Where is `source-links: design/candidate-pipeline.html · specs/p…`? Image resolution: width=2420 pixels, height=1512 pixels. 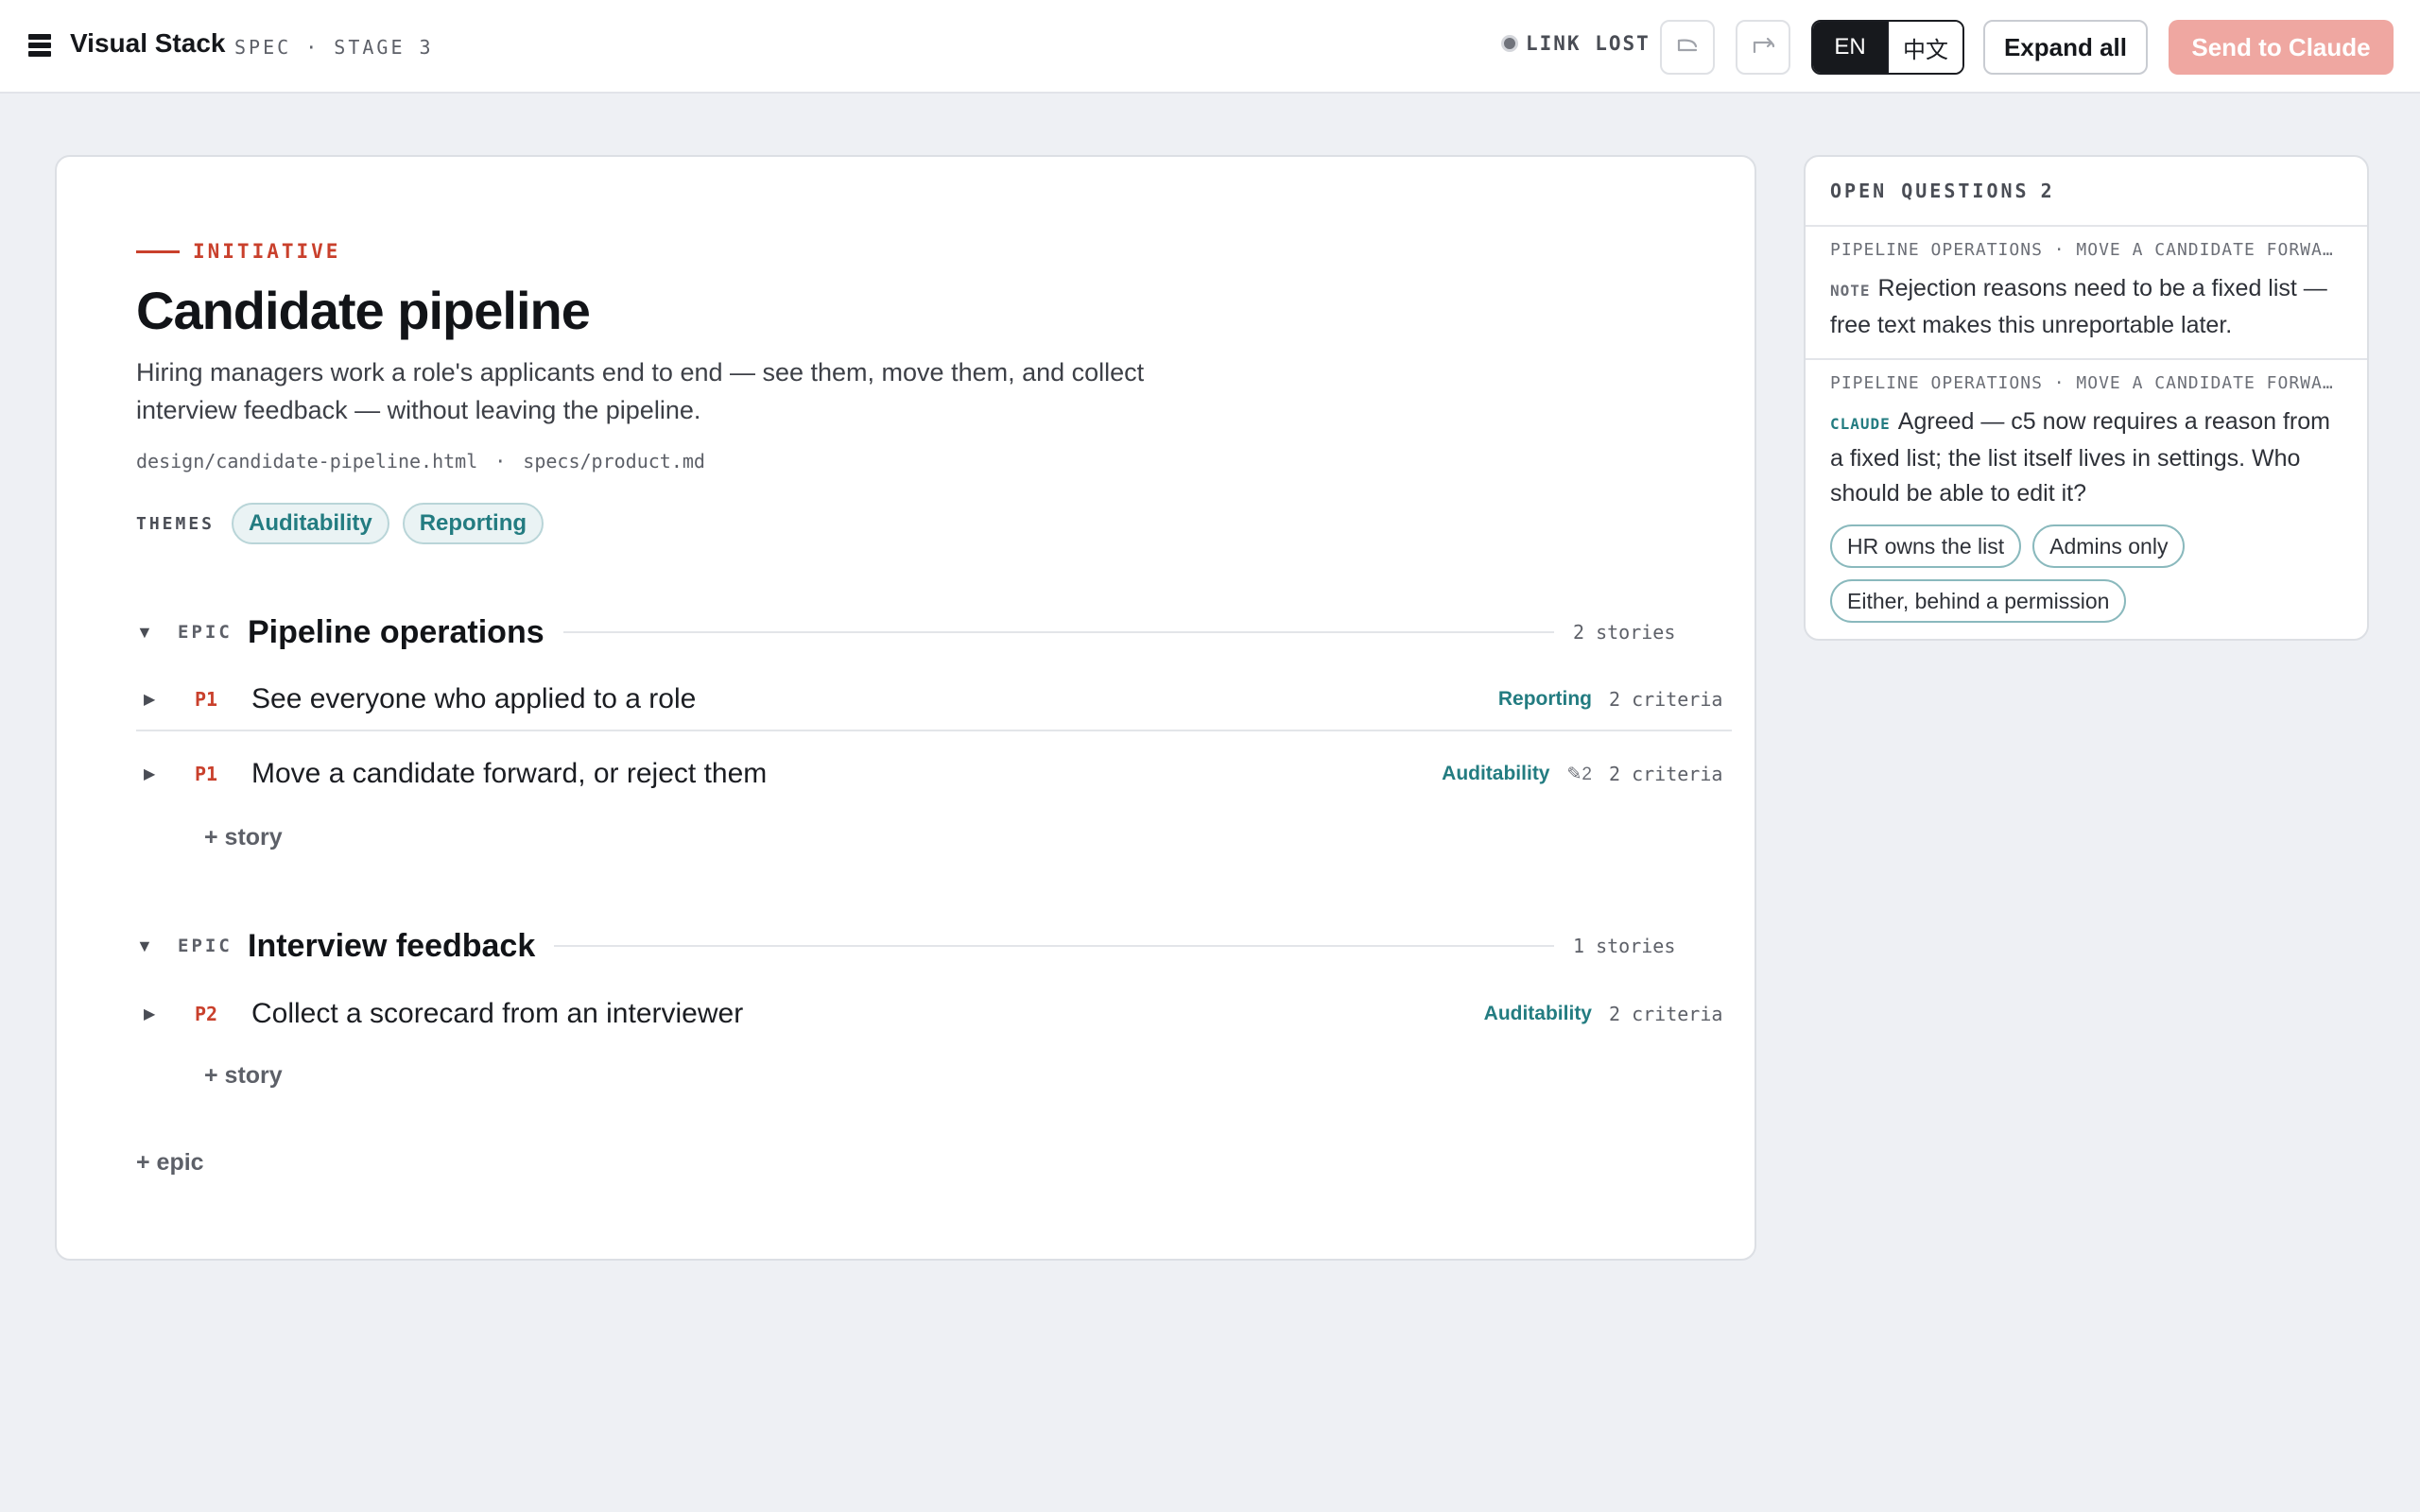 source-links: design/candidate-pipeline.html · specs/p… is located at coordinates (421, 461).